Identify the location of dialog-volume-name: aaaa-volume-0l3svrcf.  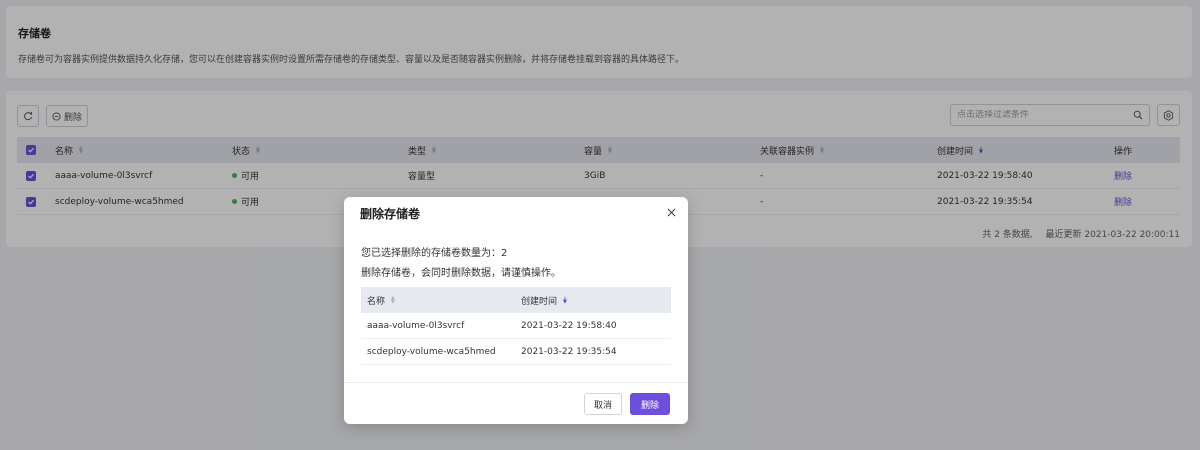
(416, 325).